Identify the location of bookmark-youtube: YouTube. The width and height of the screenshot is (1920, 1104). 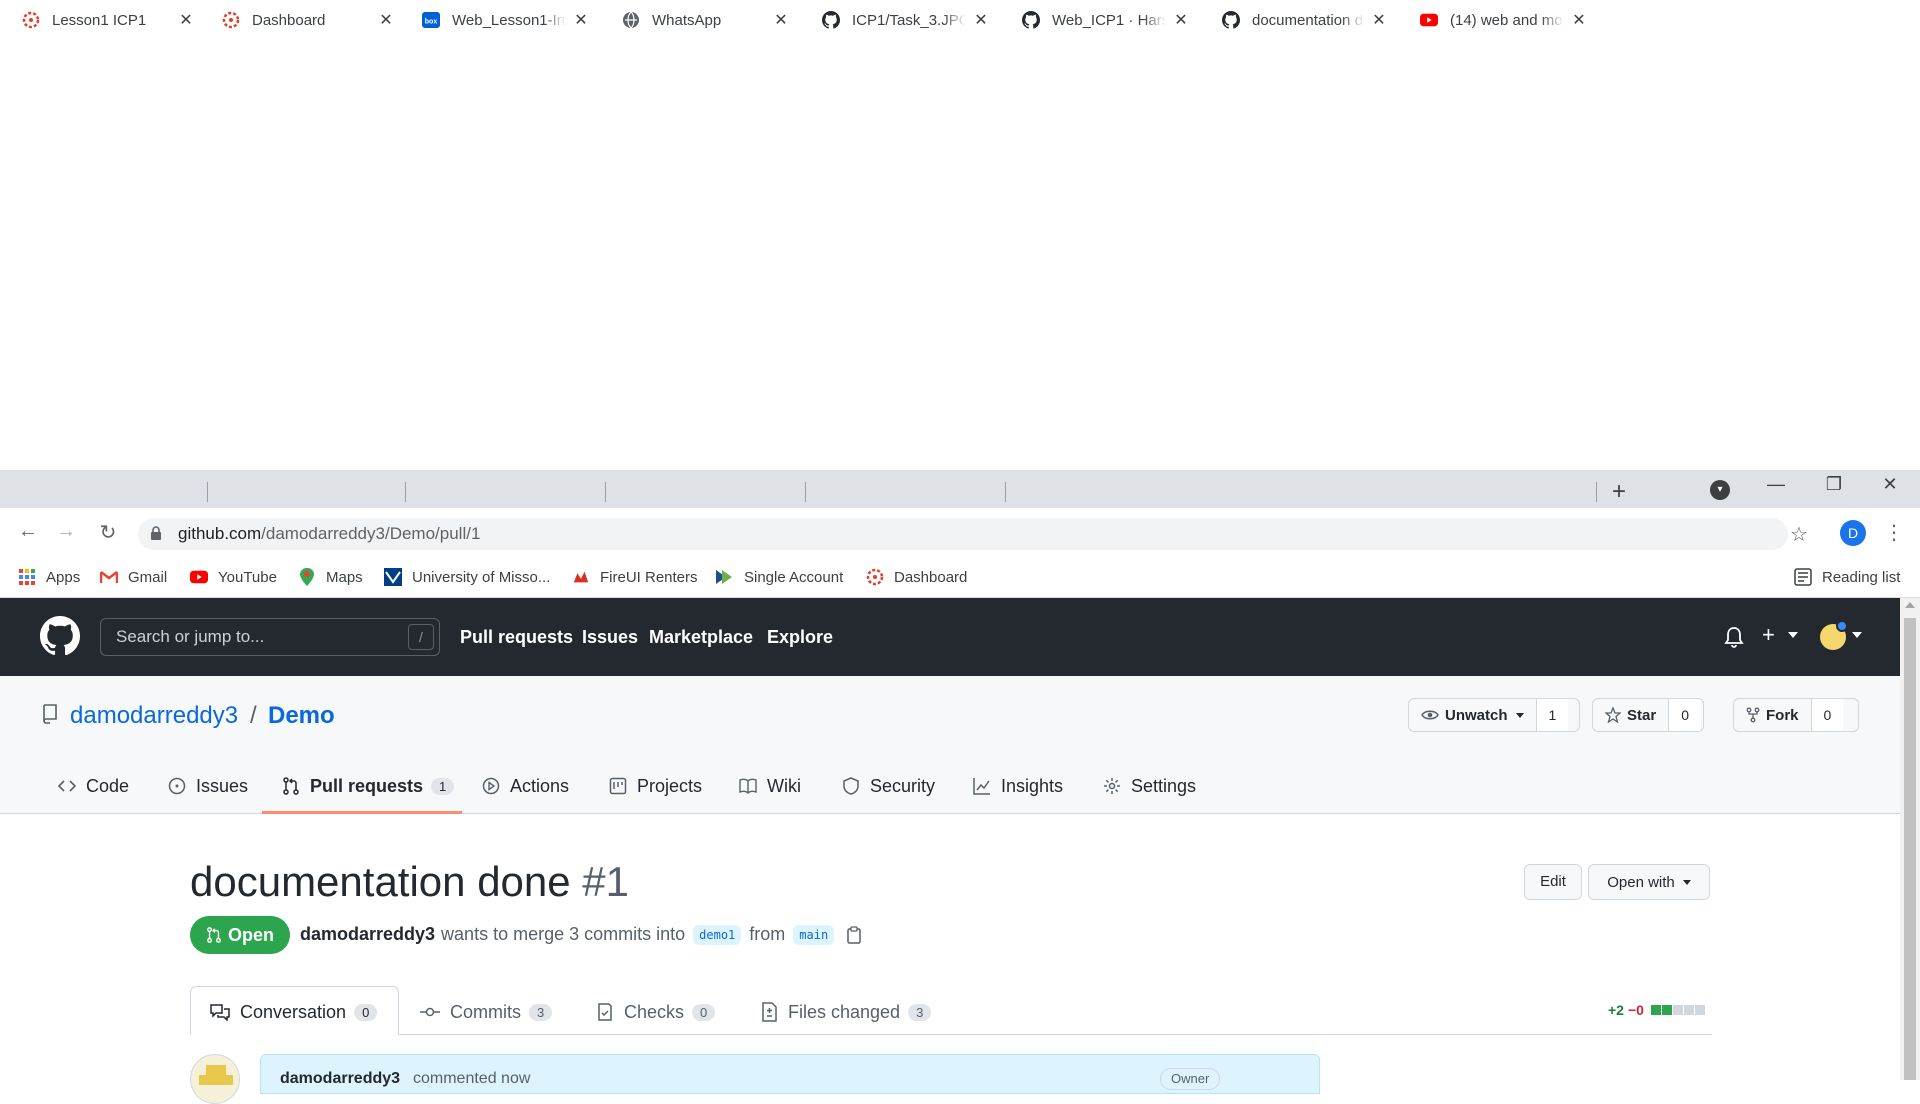
(233, 577).